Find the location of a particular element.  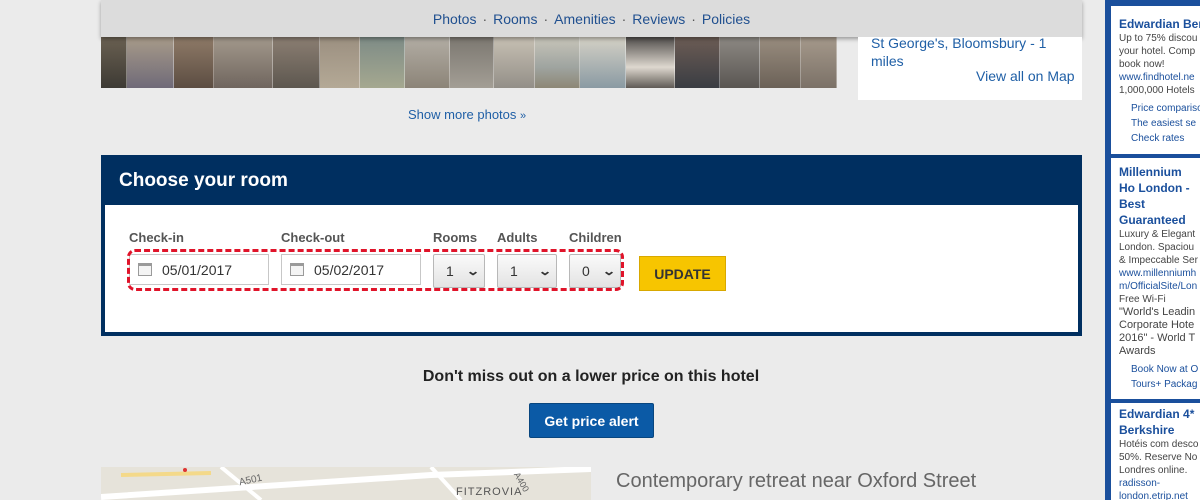

ad-title: Edwardian 4* Berkshire is located at coordinates (1159, 422).